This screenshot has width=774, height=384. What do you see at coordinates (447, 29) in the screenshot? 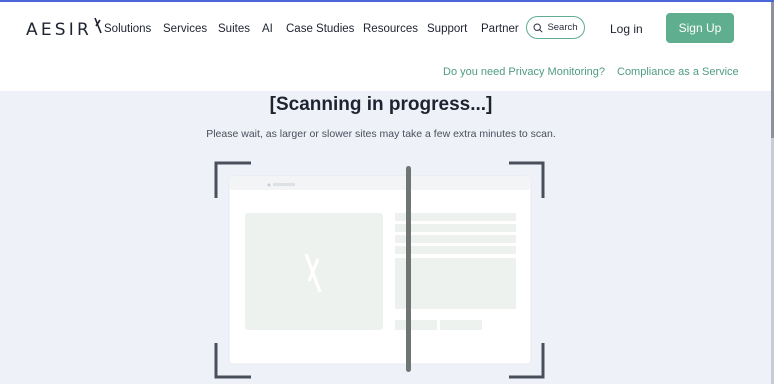
I see `nav-item-support: Support` at bounding box center [447, 29].